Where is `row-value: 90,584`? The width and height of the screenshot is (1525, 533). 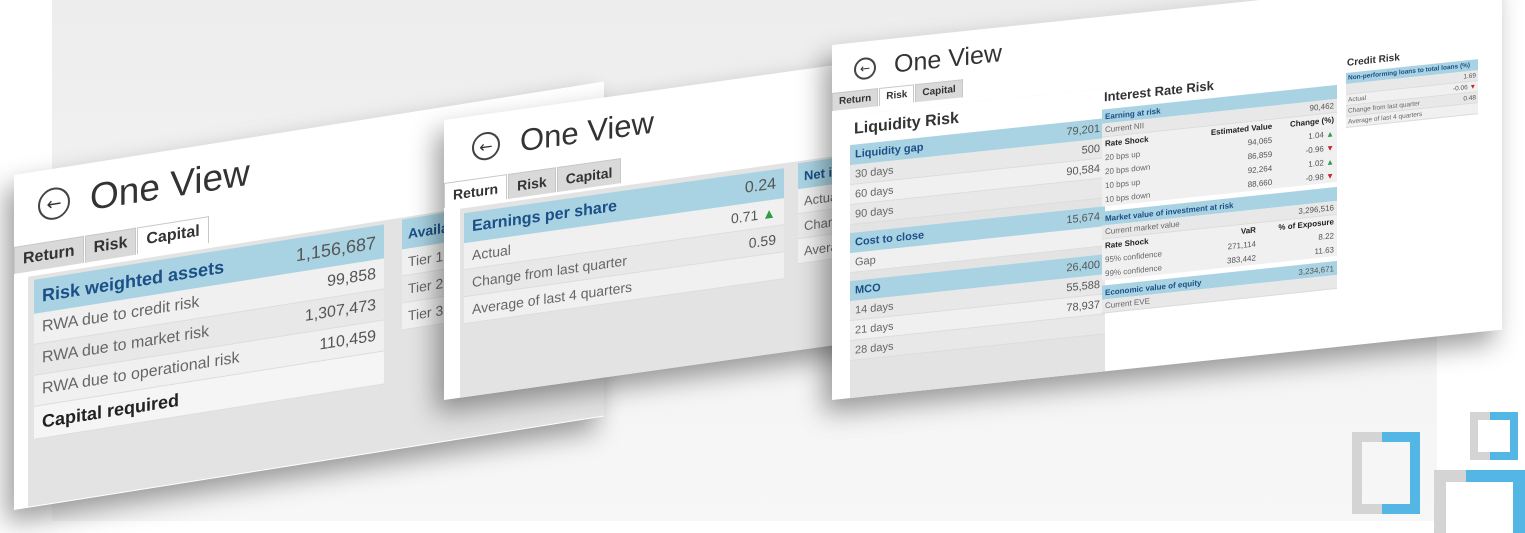 row-value: 90,584 is located at coordinates (1083, 170).